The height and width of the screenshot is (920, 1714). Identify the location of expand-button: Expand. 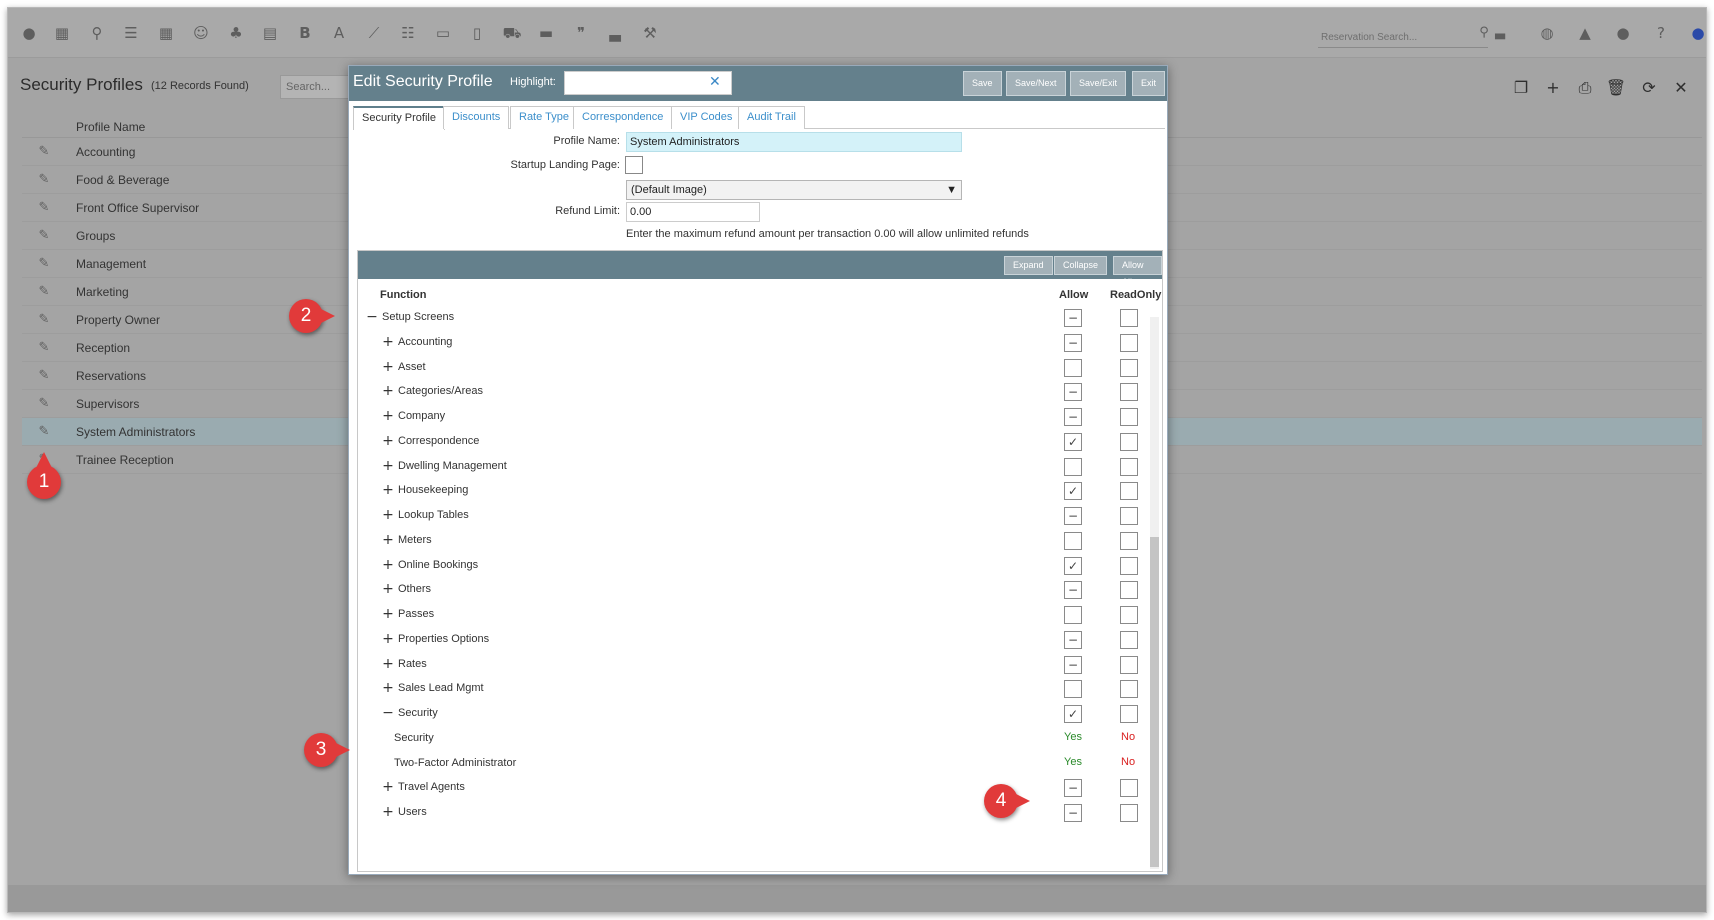
(1028, 265).